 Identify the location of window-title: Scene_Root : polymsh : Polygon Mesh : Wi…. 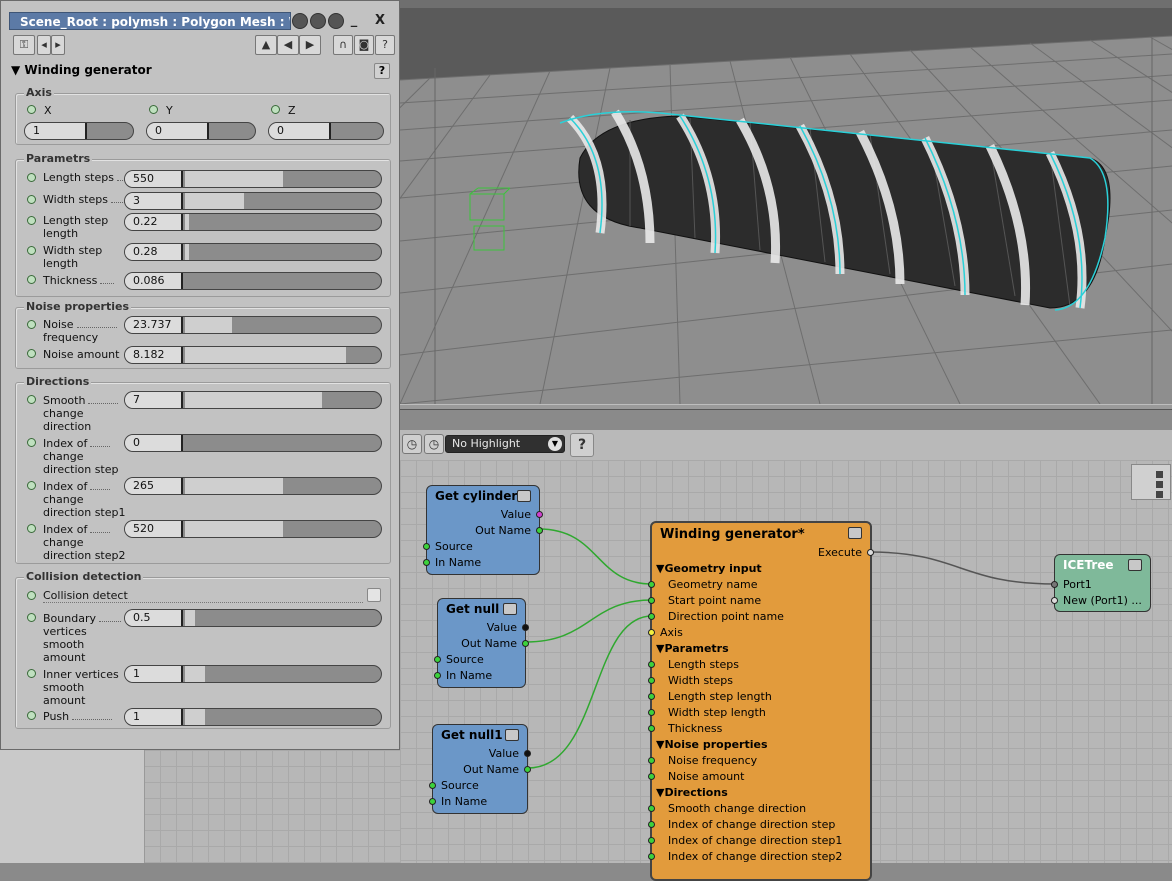
(150, 21).